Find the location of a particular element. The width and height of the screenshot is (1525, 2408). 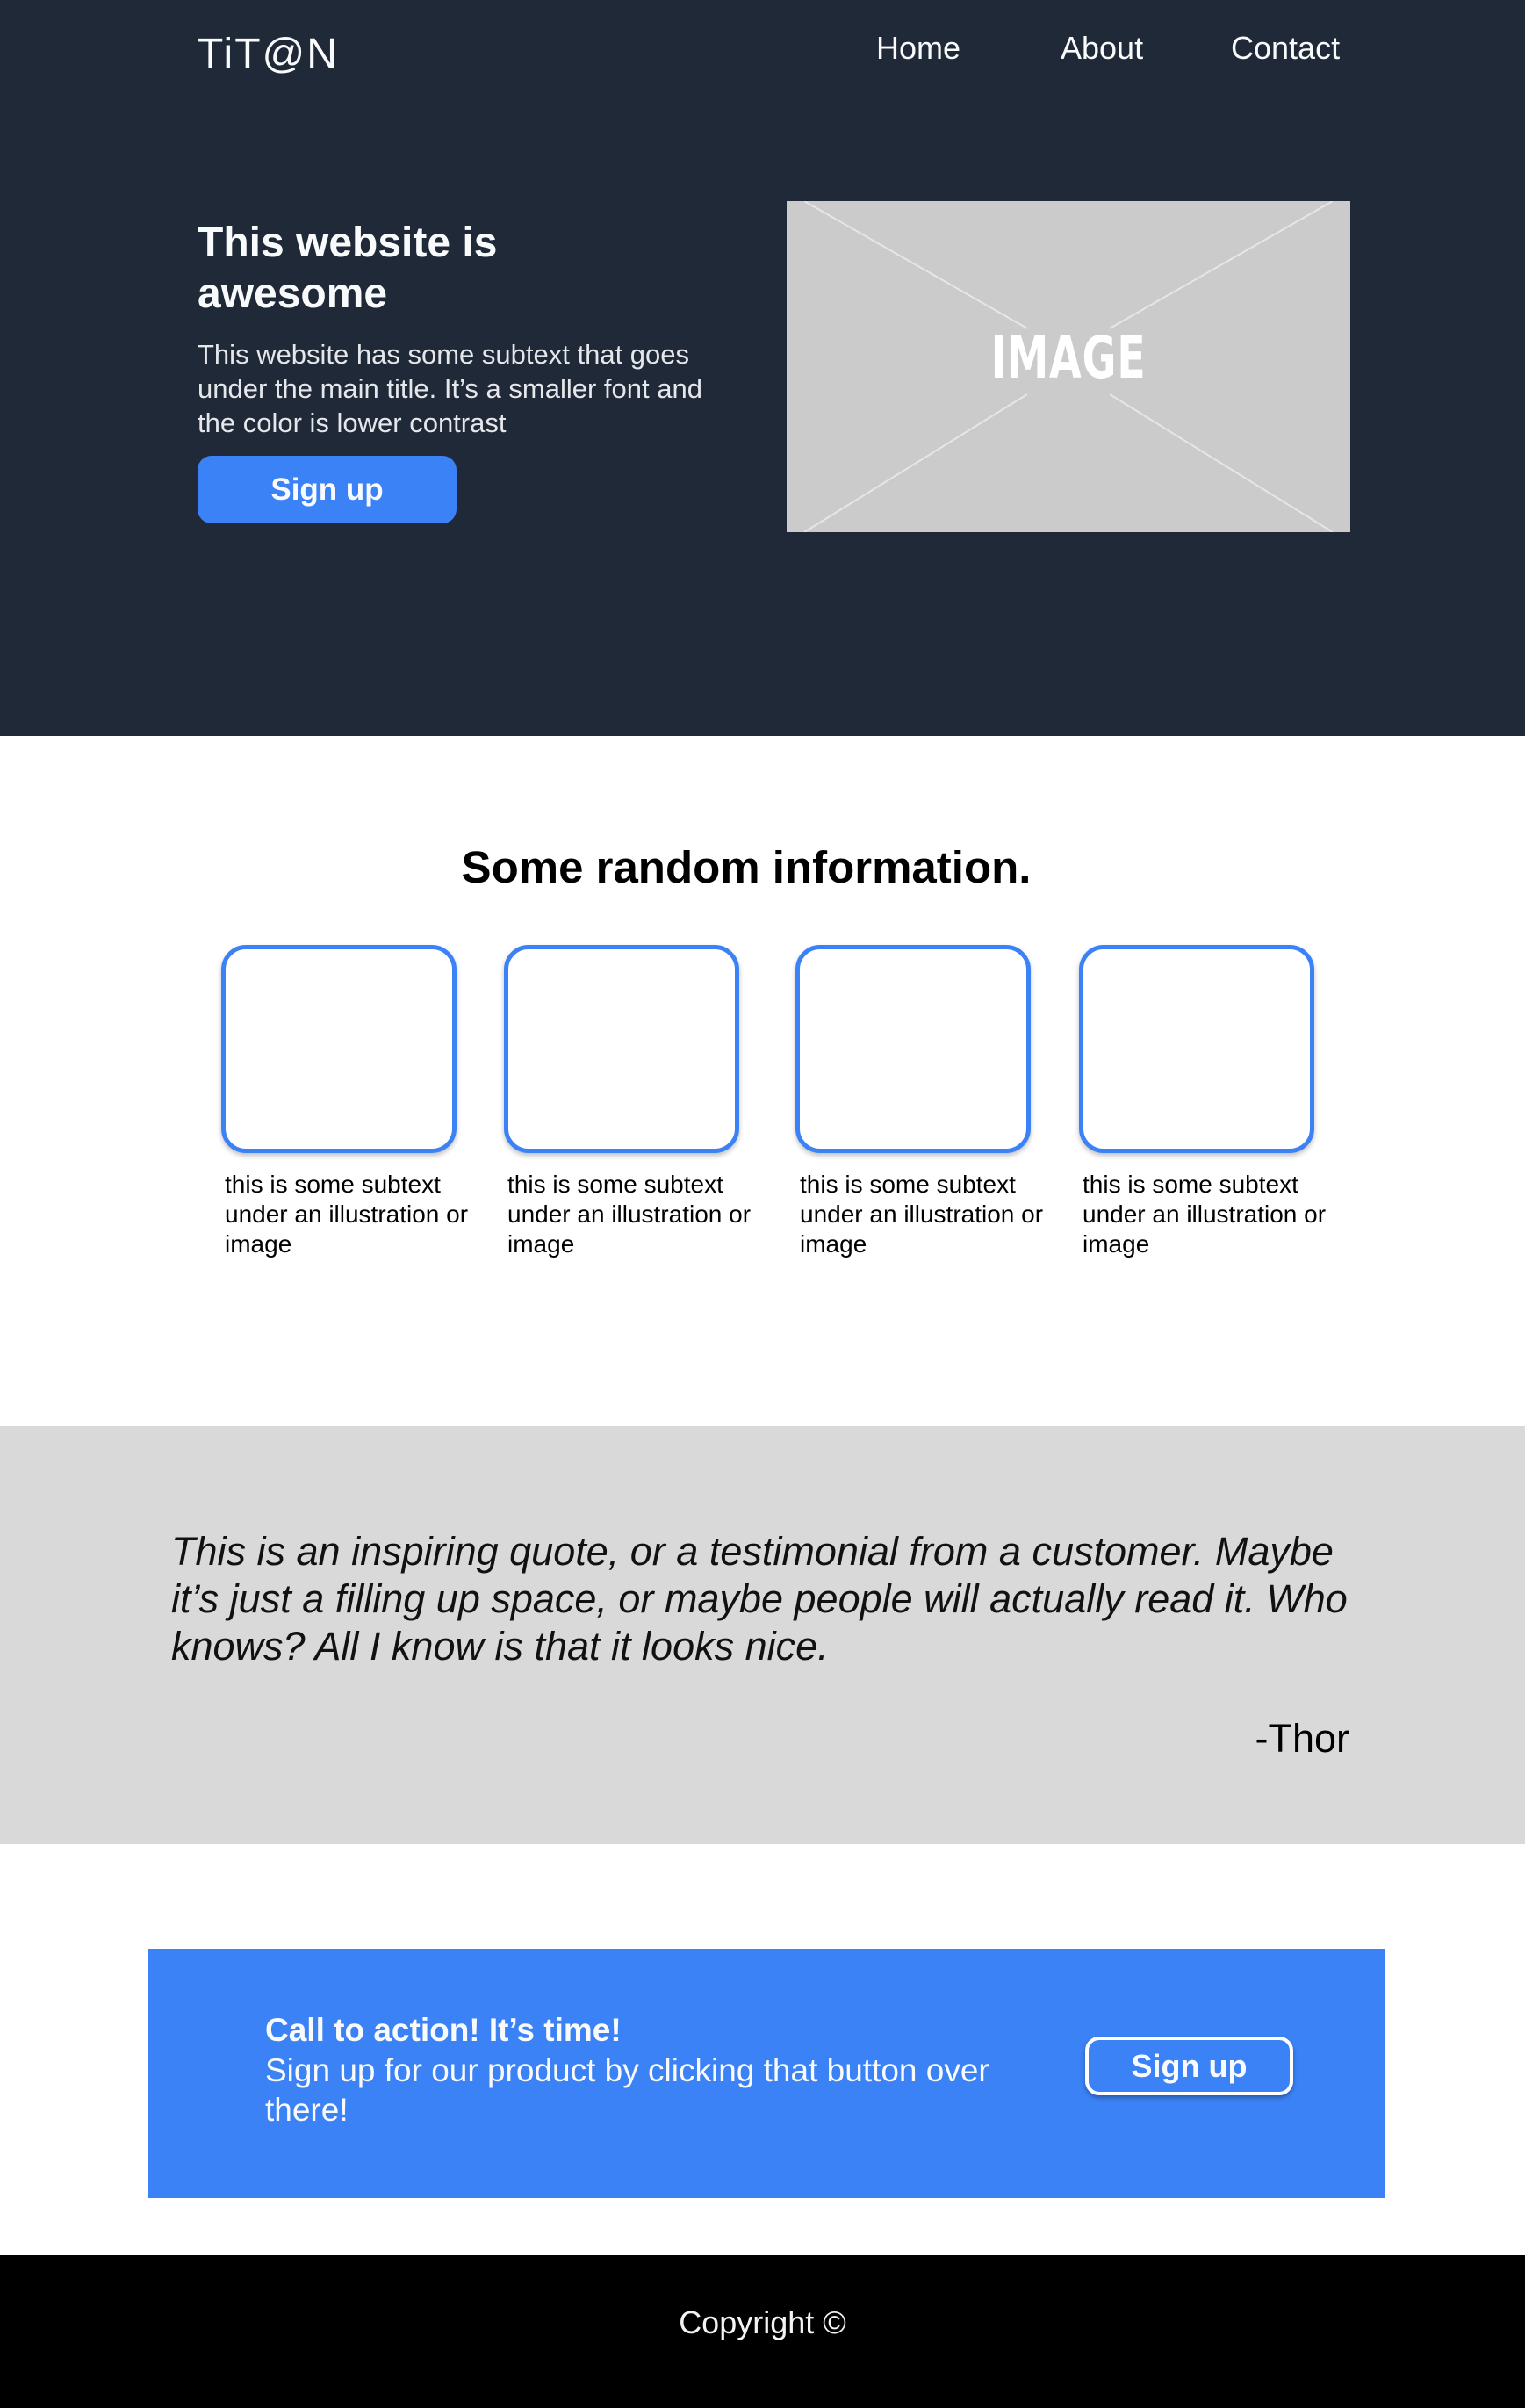

nav-contact-link: Contact is located at coordinates (1285, 48).